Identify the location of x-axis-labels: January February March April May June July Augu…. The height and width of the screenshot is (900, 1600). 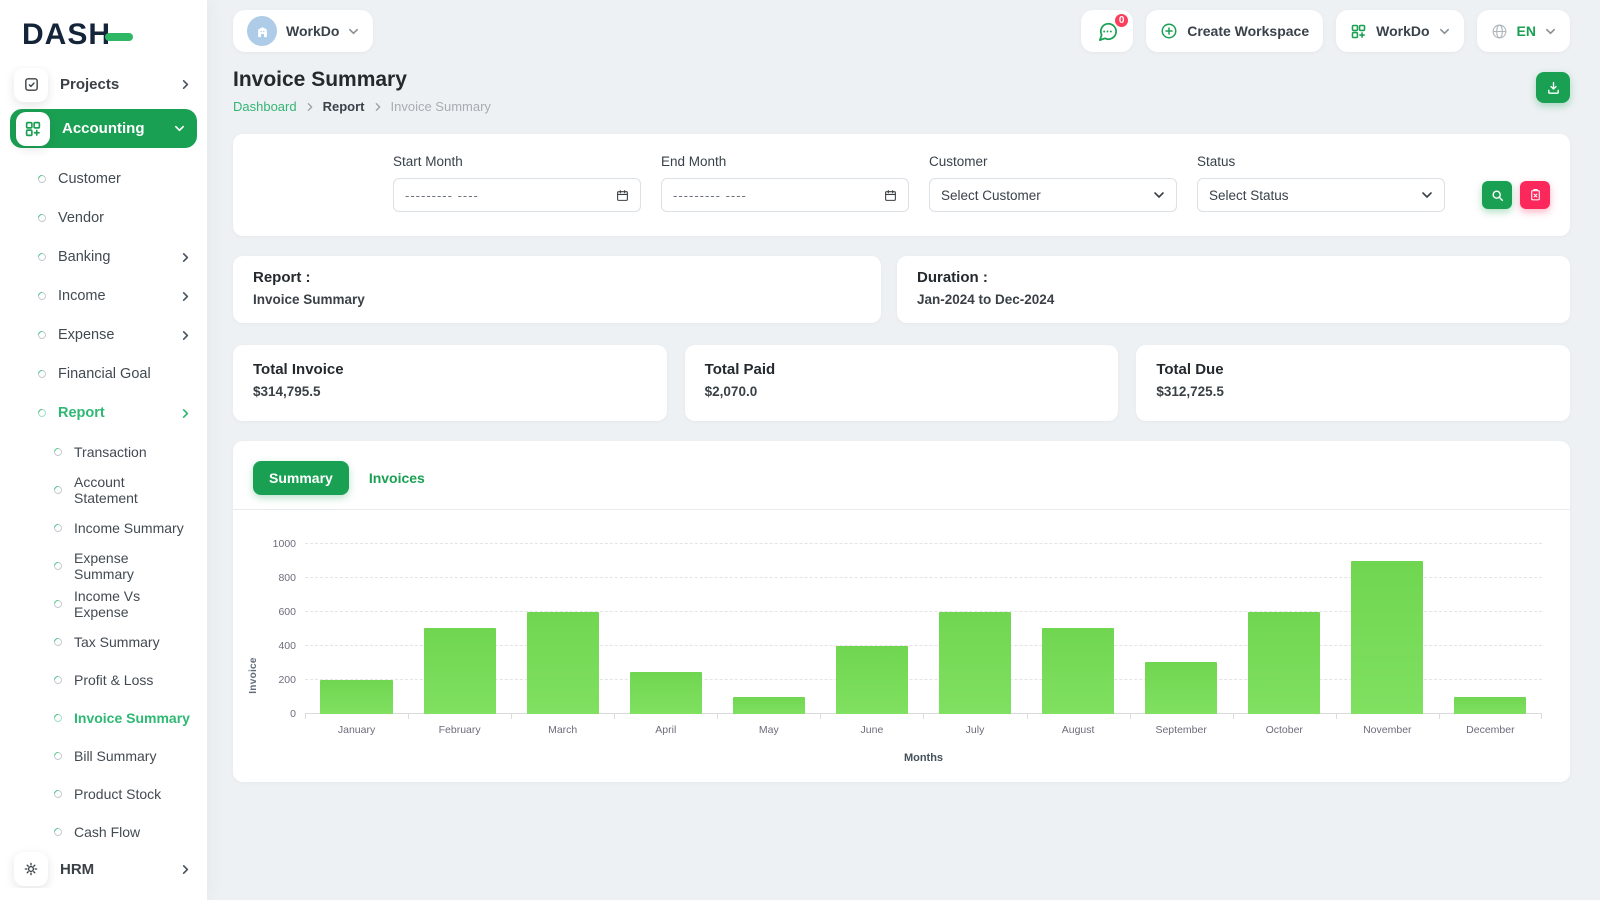
(924, 725).